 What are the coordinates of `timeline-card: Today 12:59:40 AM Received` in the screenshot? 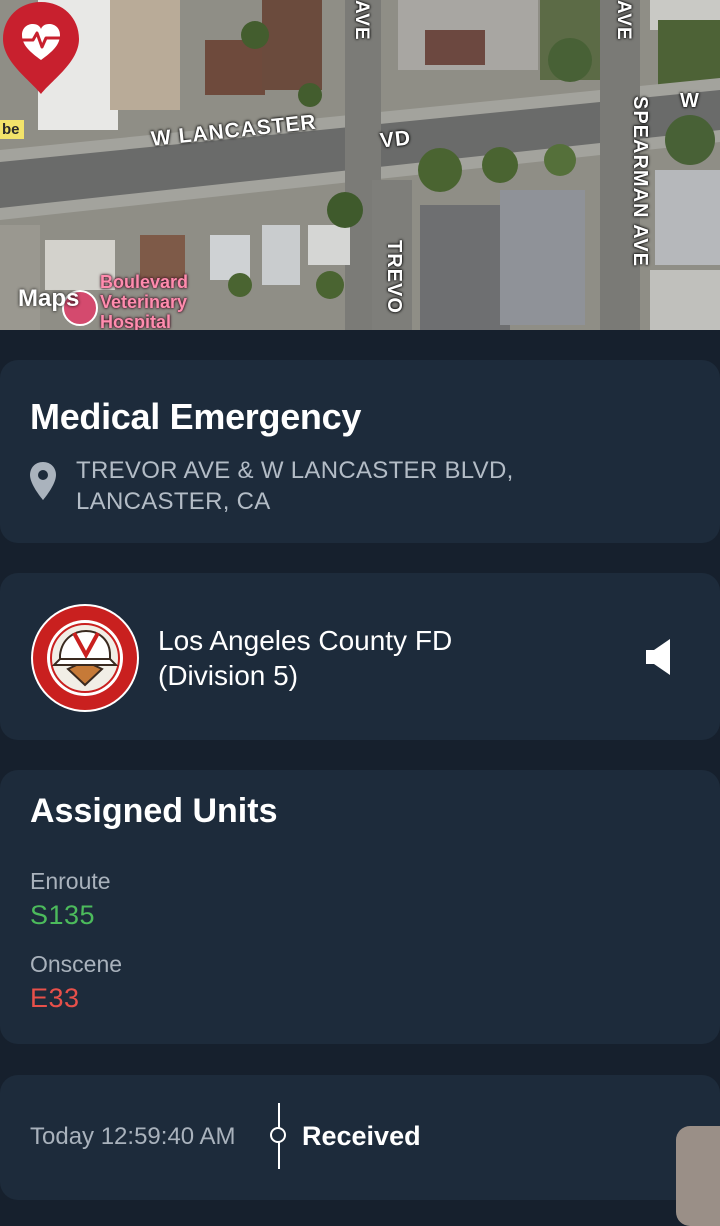 It's located at (360, 1137).